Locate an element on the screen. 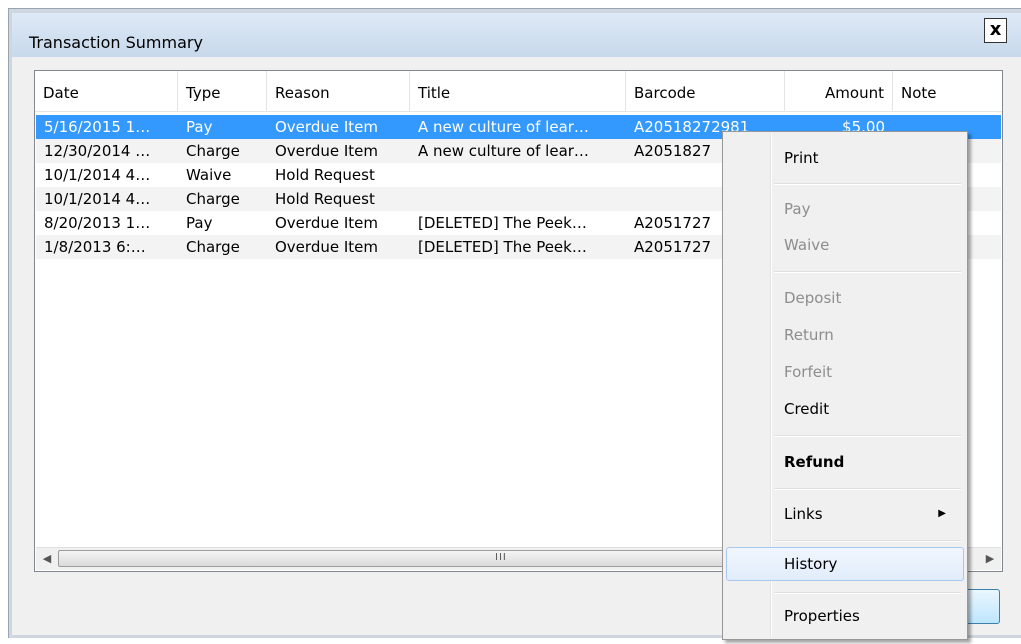  menu-item-history: History is located at coordinates (845, 564).